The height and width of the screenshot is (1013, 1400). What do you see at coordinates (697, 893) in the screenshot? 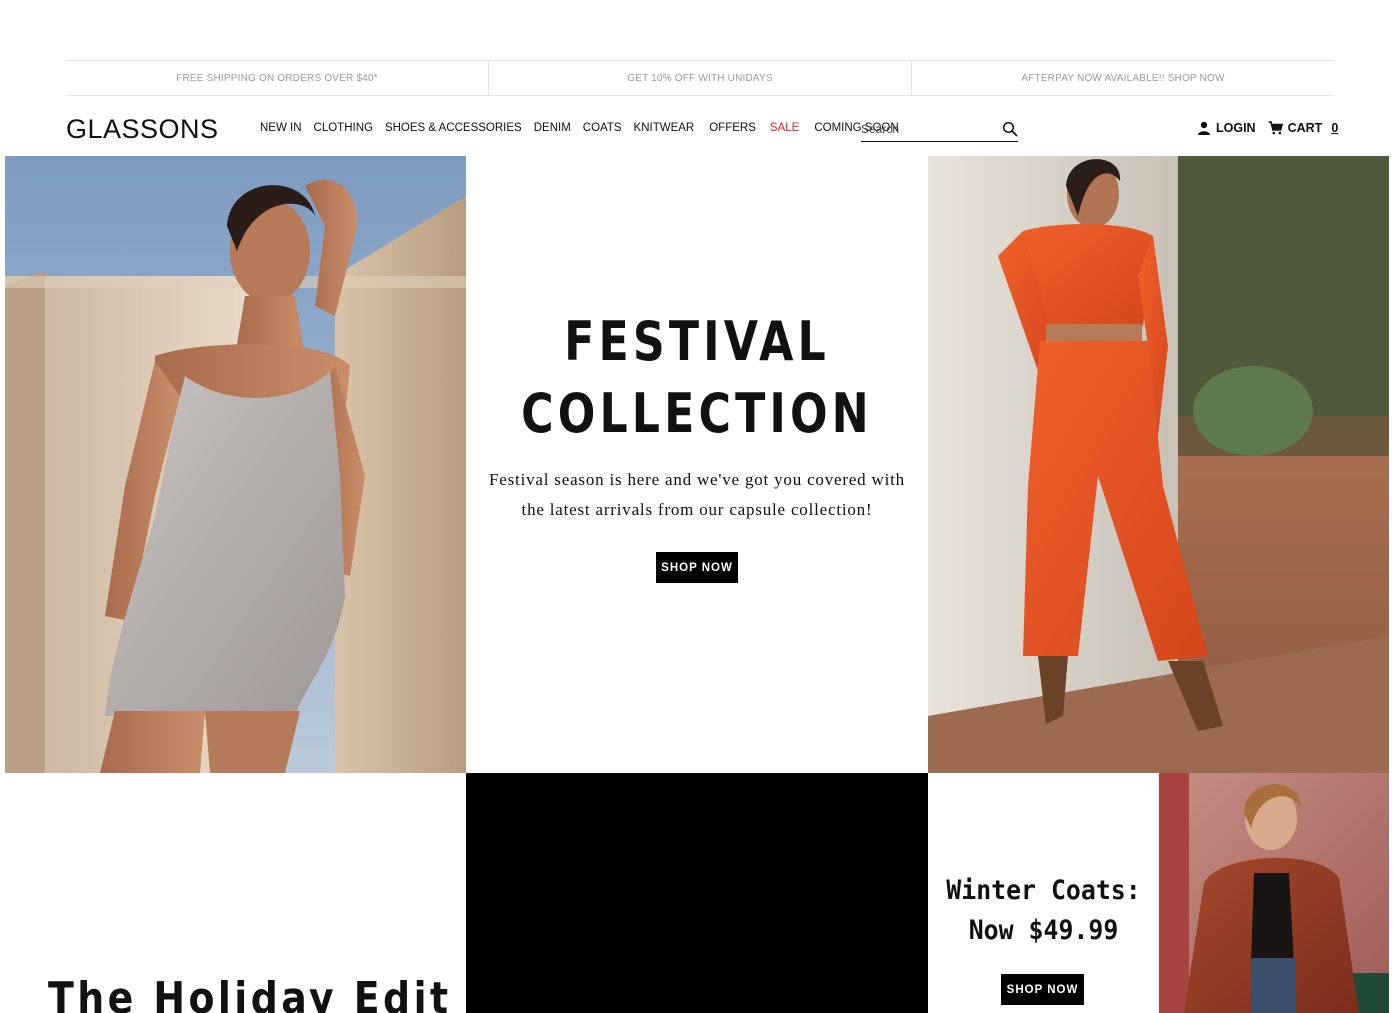
I see `video-panel` at bounding box center [697, 893].